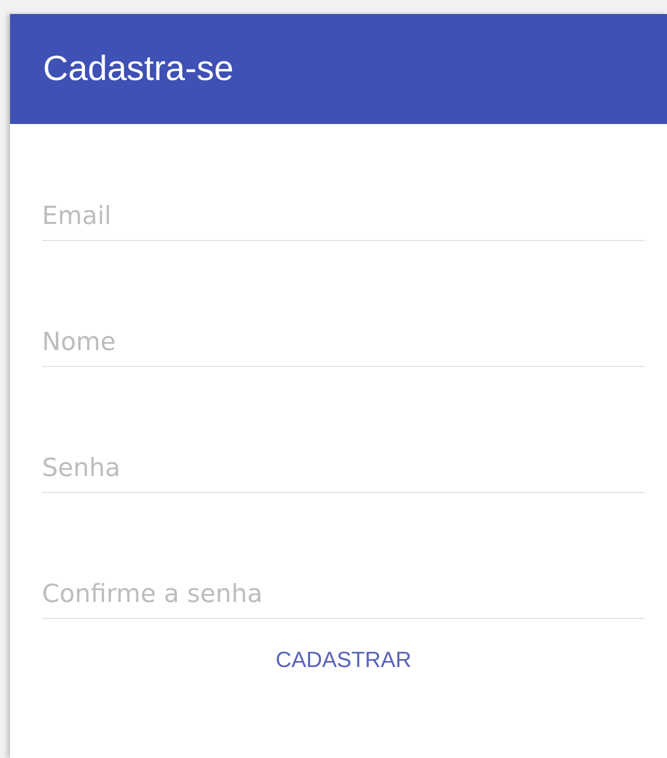  I want to click on submit-button: CADASTRAR, so click(344, 660).